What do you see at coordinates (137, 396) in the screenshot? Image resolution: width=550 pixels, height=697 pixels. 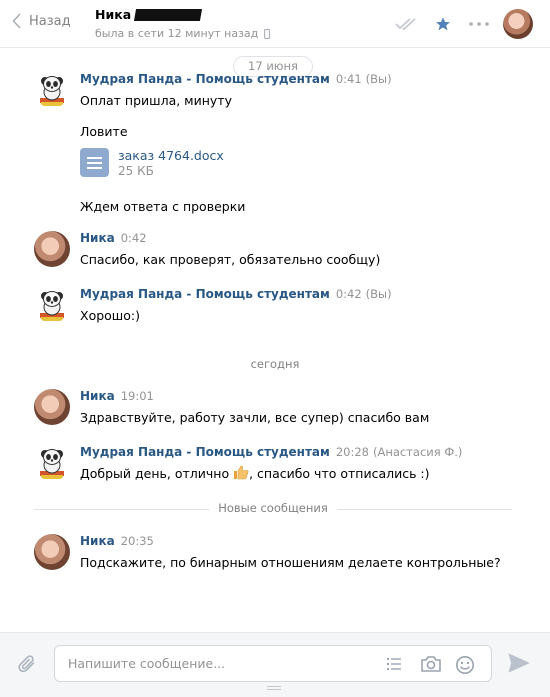 I see `message-time: 19:01` at bounding box center [137, 396].